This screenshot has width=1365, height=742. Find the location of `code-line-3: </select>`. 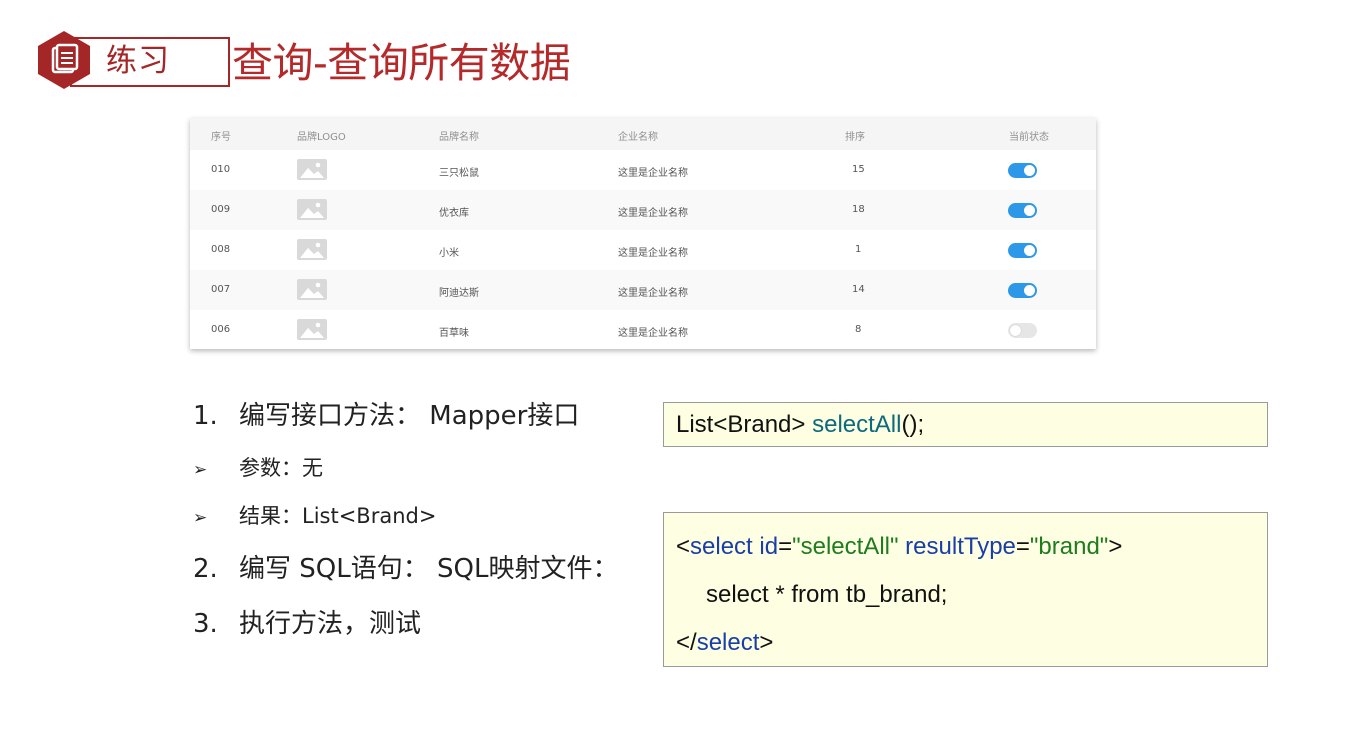

code-line-3: </select> is located at coordinates (724, 643).